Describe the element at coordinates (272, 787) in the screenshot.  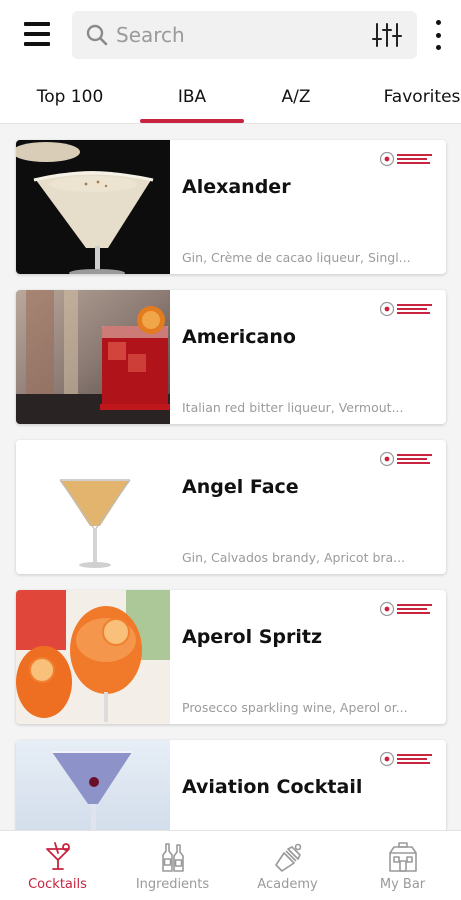
I see `cocktail-name: Aviation Cocktail` at that location.